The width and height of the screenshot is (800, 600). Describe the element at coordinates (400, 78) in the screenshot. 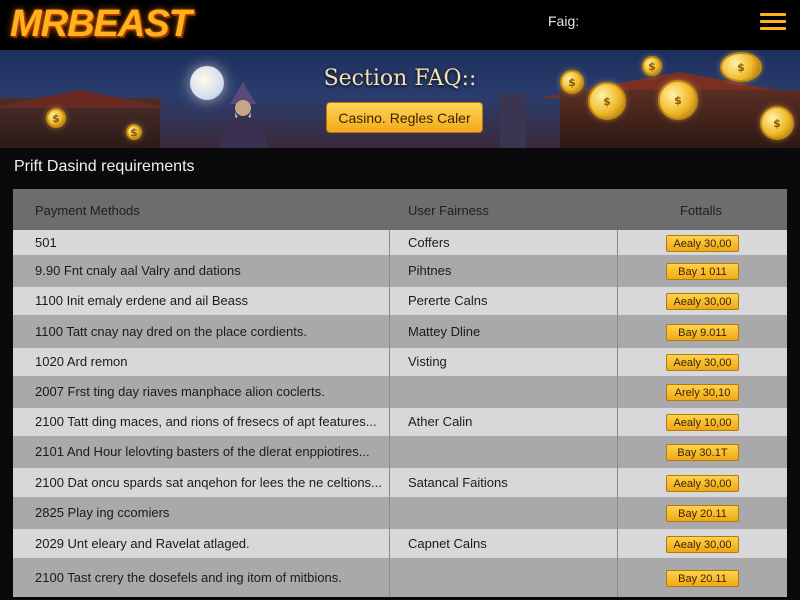

I see `banner-title: Section FAQ::` at that location.